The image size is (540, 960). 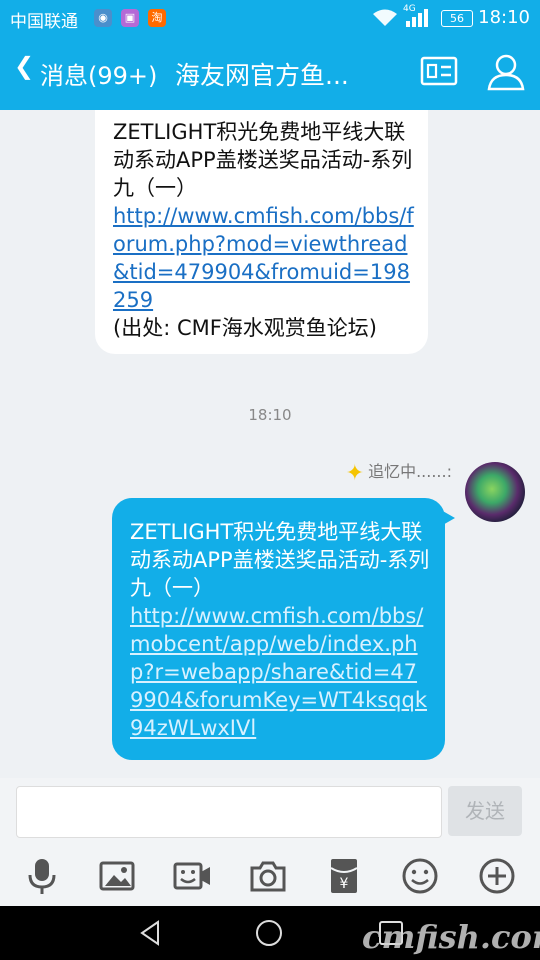 What do you see at coordinates (497, 876) in the screenshot?
I see `plus-icon` at bounding box center [497, 876].